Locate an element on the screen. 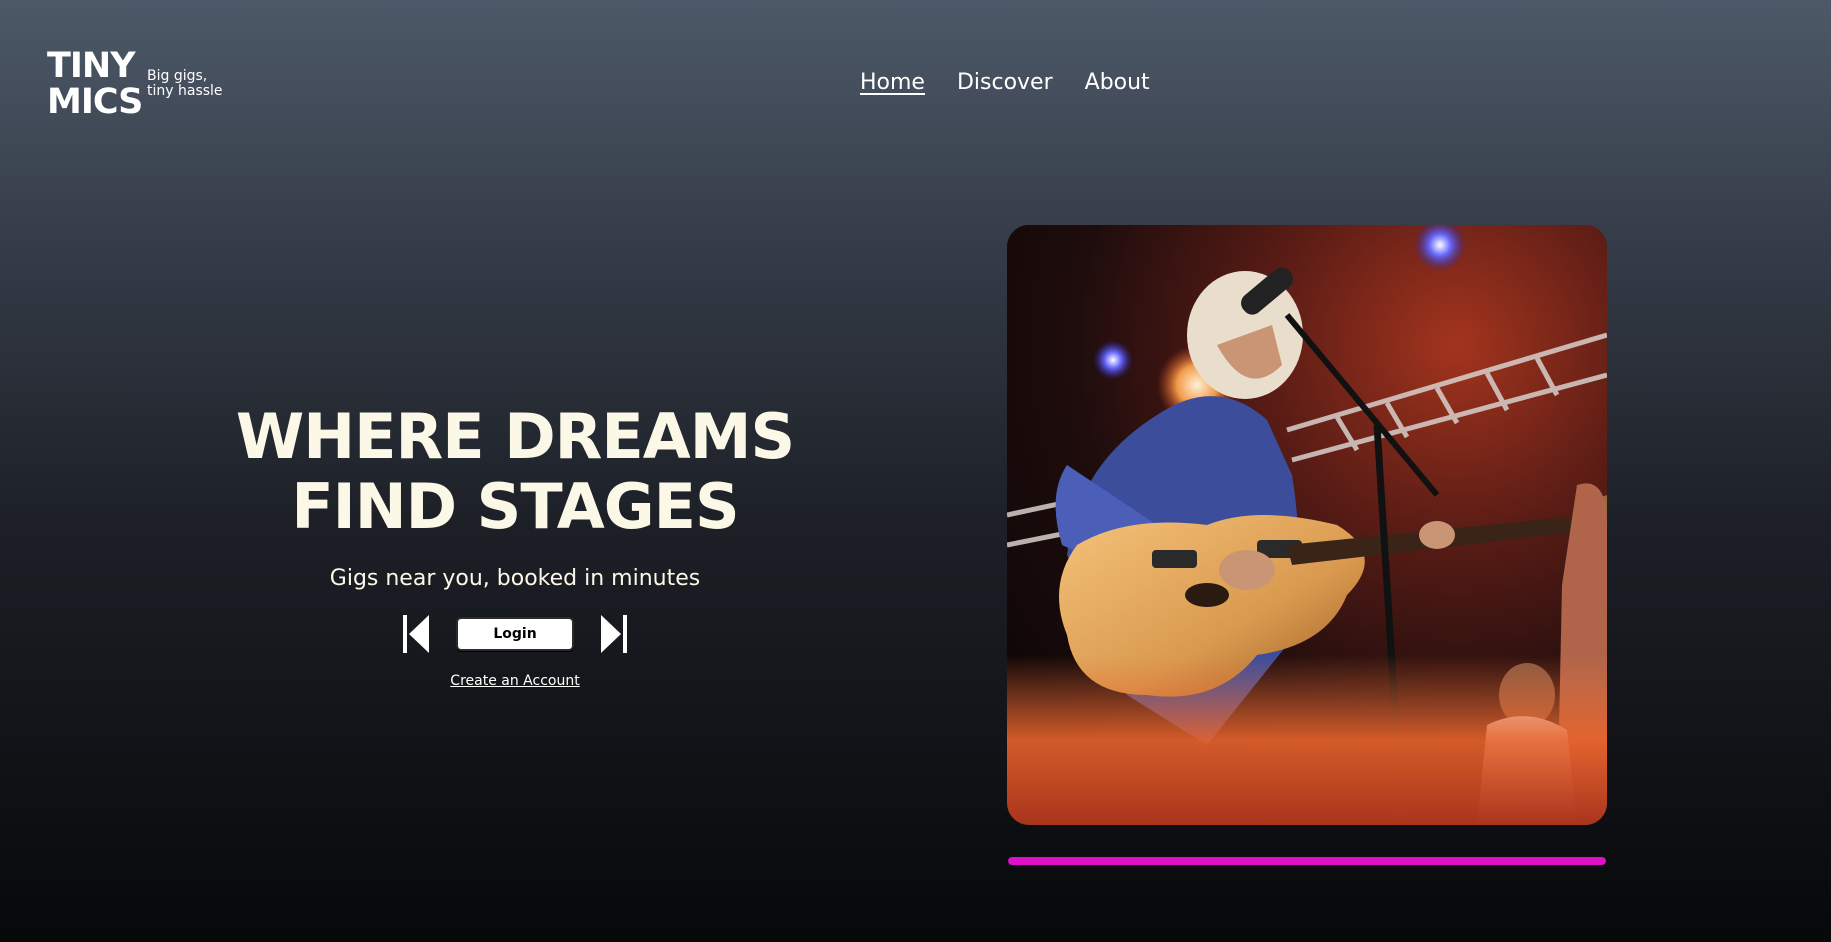 The height and width of the screenshot is (942, 1831). nav-link-discover: Discover is located at coordinates (1005, 82).